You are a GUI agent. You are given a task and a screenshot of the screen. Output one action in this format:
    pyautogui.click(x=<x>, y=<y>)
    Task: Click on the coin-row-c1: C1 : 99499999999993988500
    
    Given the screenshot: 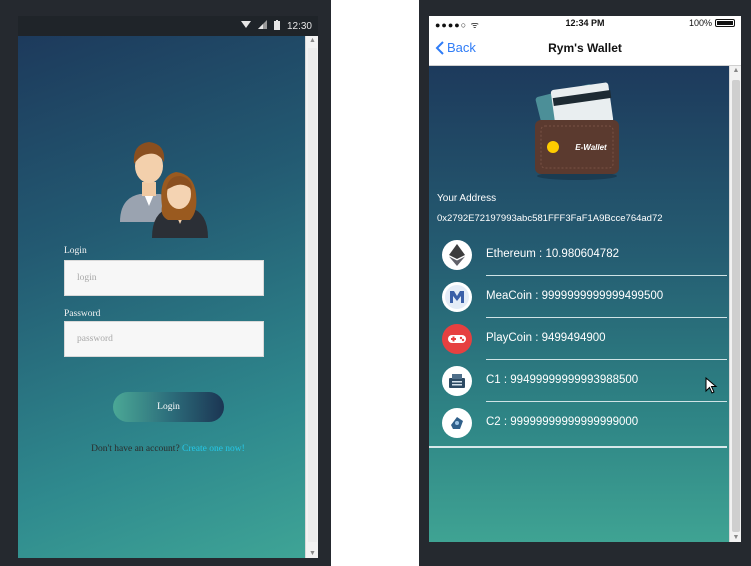 What is the action you would take?
    pyautogui.click(x=578, y=381)
    